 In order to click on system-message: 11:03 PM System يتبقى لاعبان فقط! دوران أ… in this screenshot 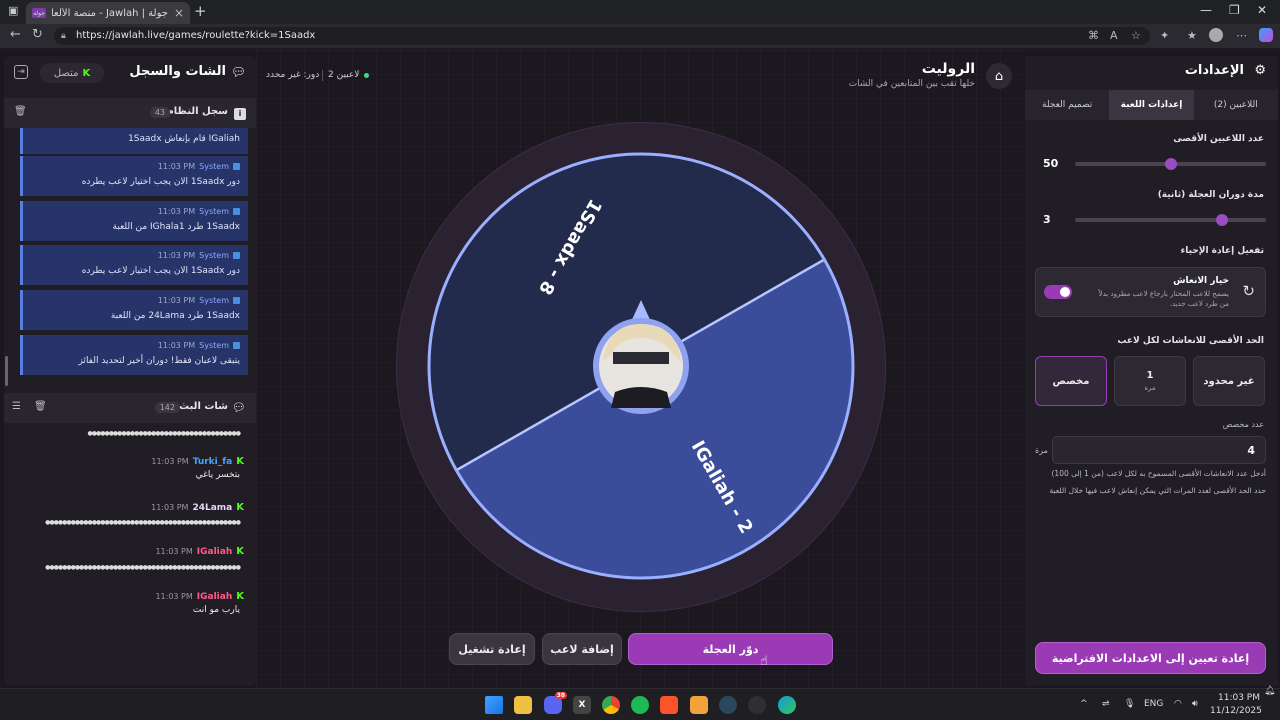, I will do `click(134, 355)`.